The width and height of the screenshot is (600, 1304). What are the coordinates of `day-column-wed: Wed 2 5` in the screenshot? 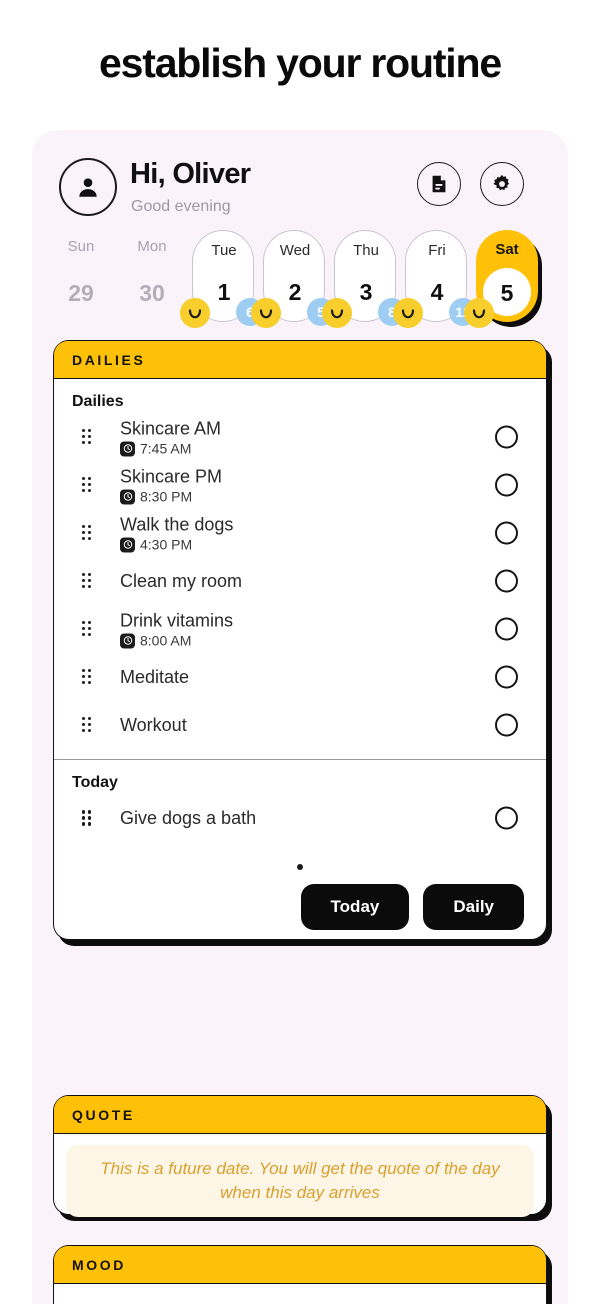 It's located at (293, 280).